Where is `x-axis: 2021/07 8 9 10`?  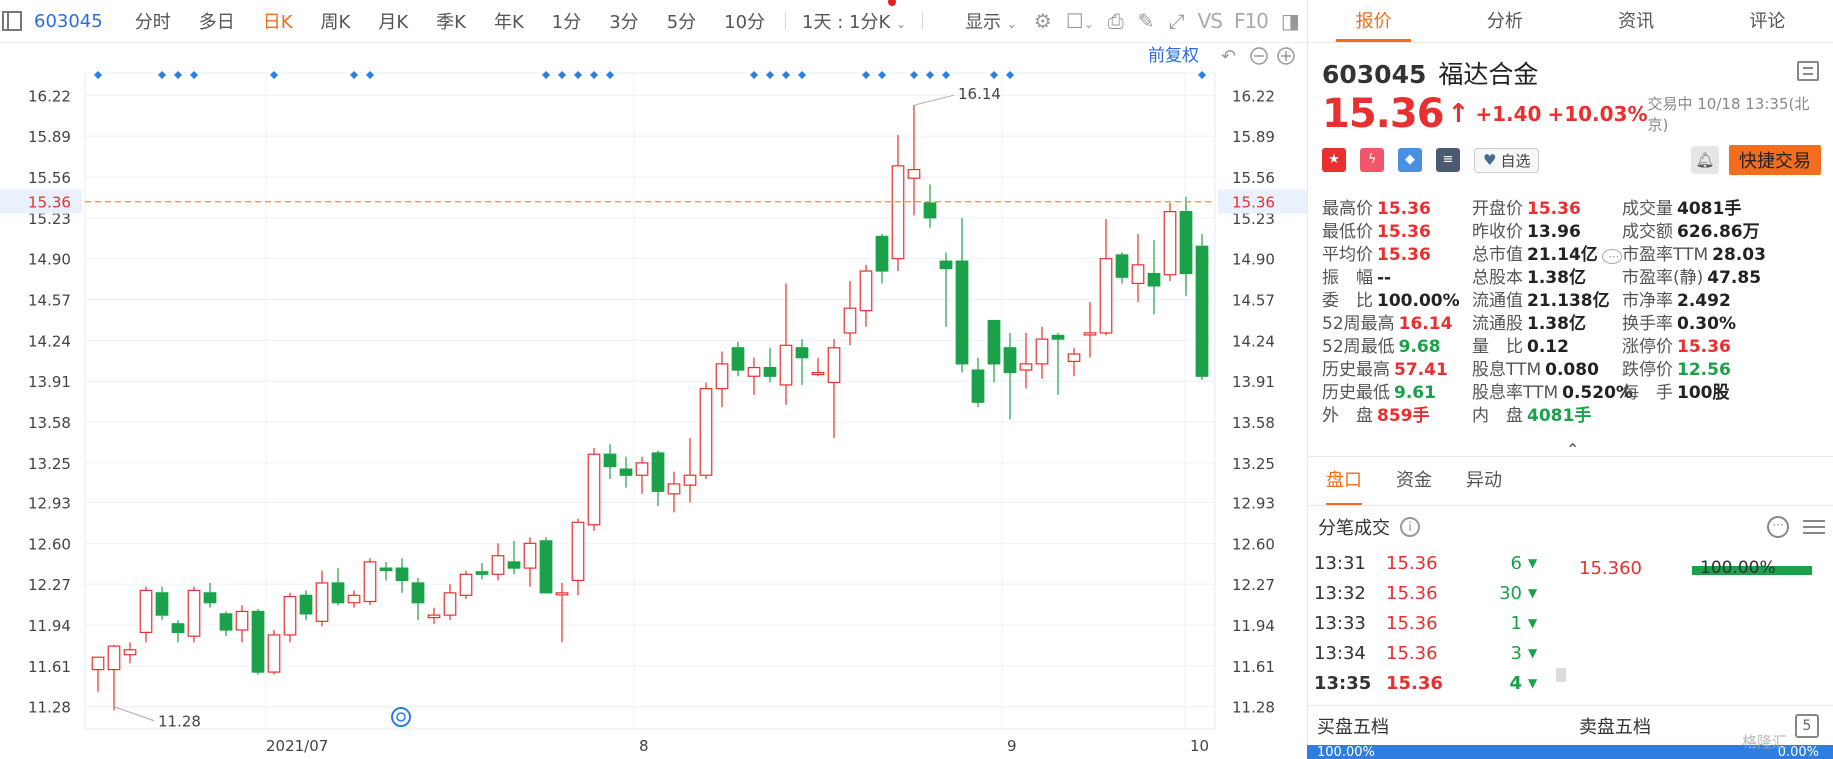 x-axis: 2021/07 8 9 10 is located at coordinates (737, 746).